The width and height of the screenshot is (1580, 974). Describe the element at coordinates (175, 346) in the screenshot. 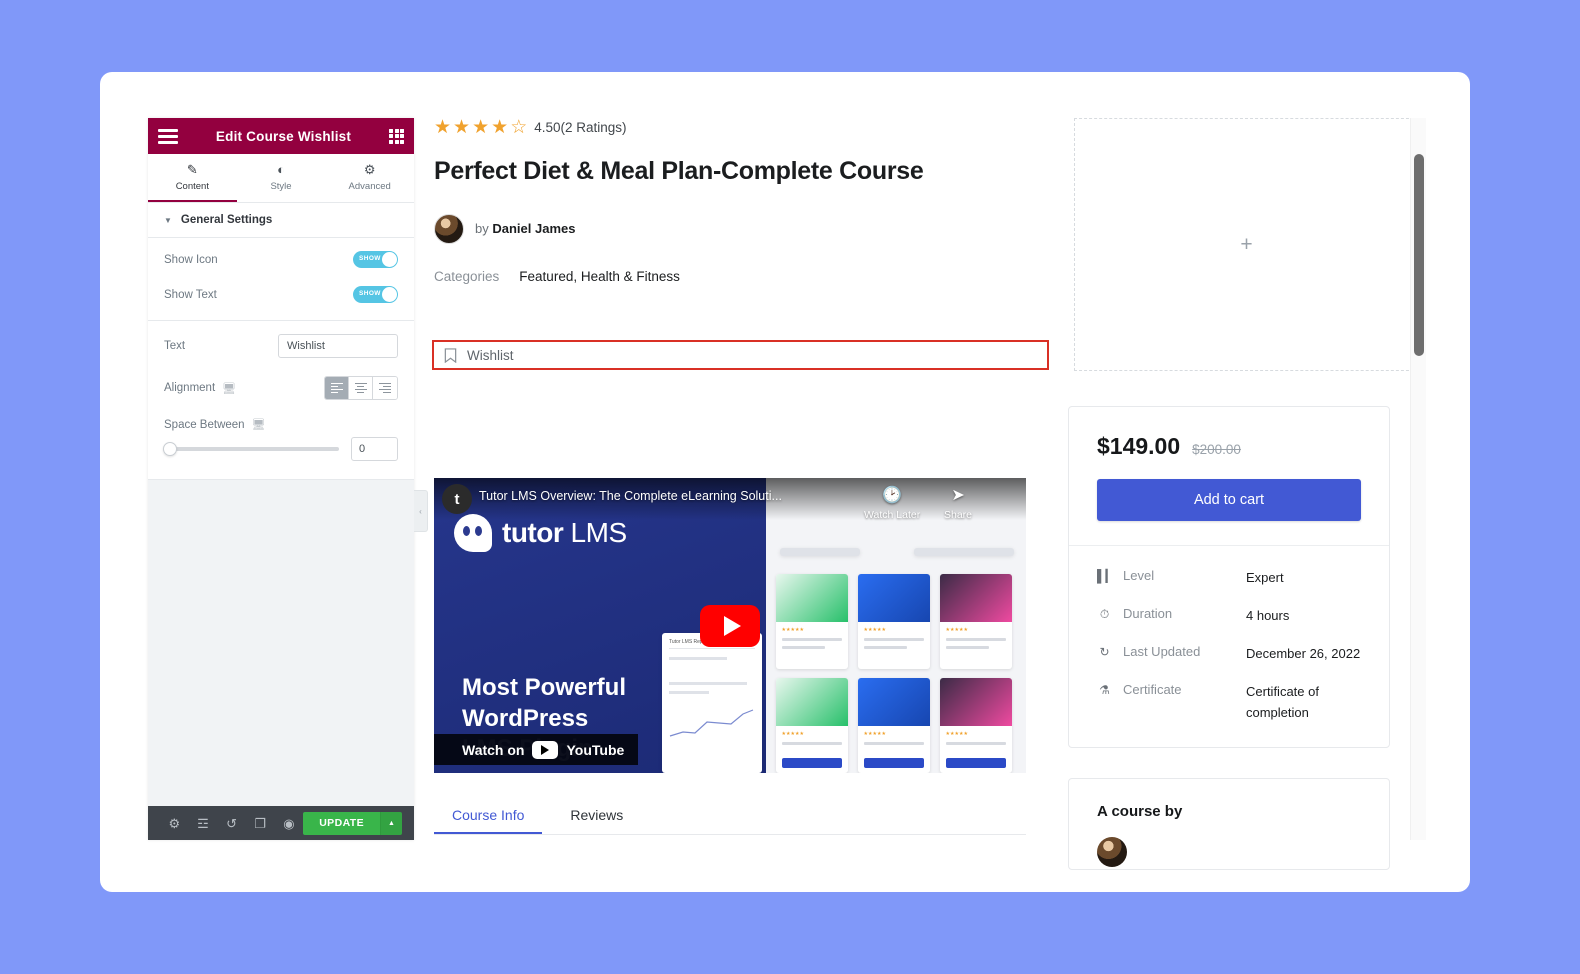

I see `text-label: Text` at that location.